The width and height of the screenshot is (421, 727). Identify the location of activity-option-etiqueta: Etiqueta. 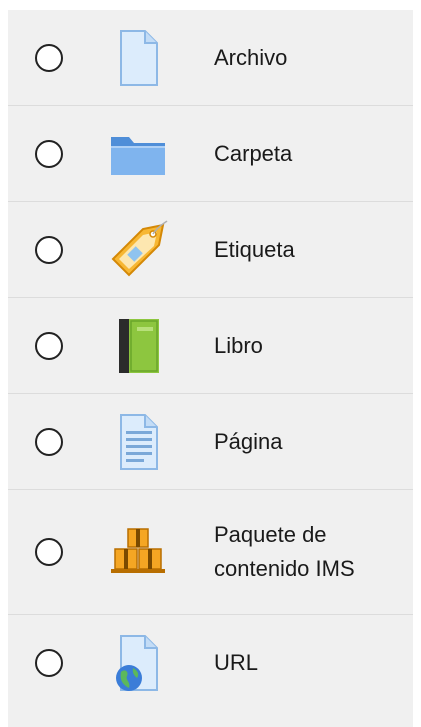
(210, 250).